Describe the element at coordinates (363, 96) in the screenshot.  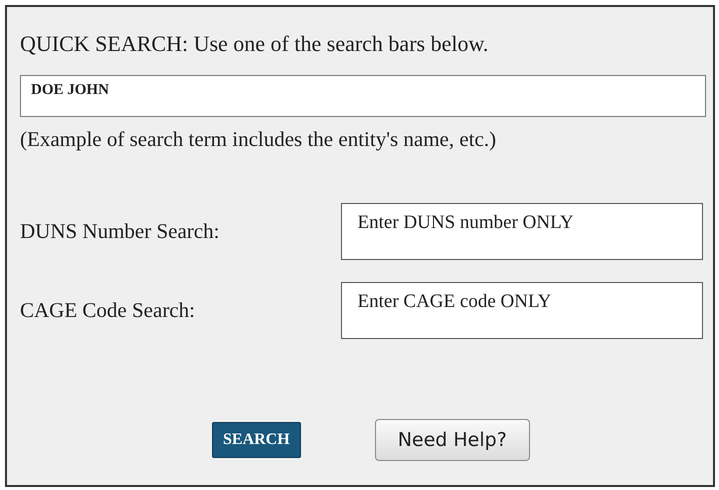
I see `quick-search-field: DOE JOHN` at that location.